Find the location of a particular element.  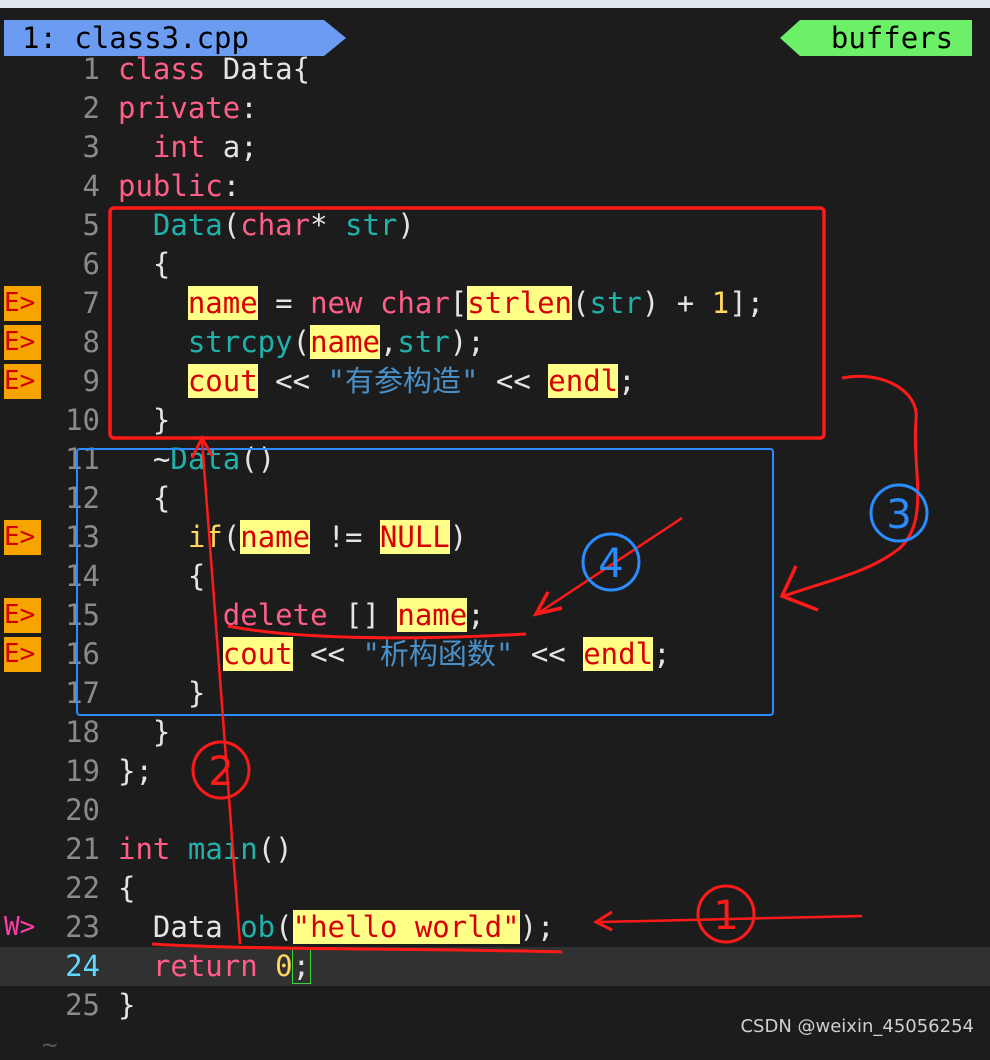

code-token: class is located at coordinates (162, 69).